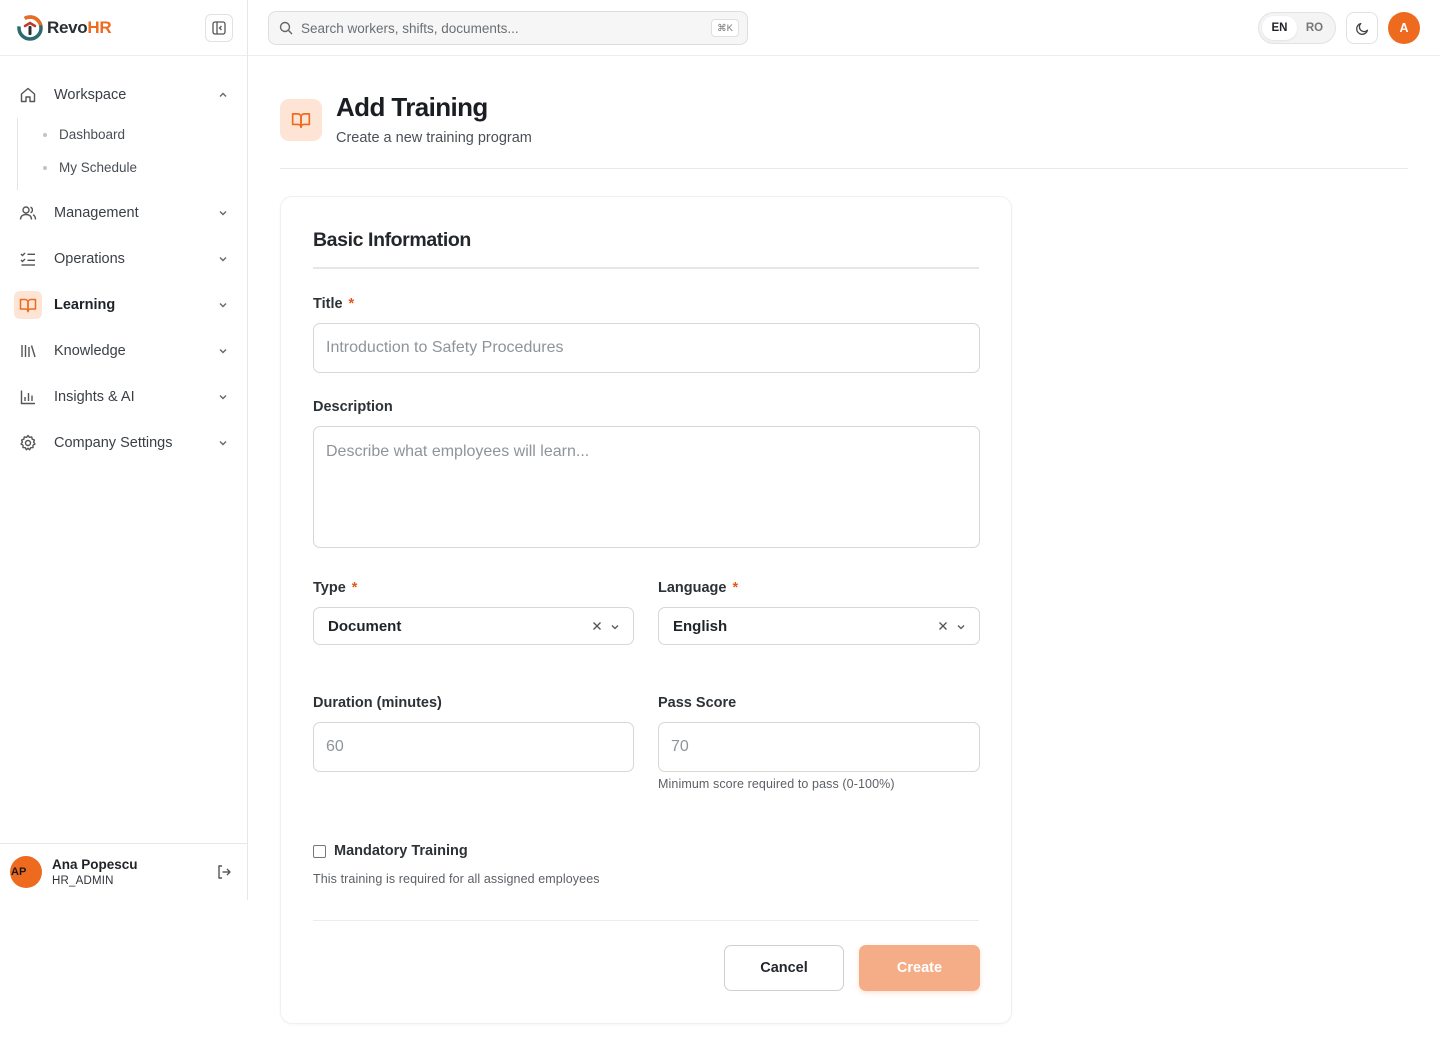 Image resolution: width=1440 pixels, height=1055 pixels. Describe the element at coordinates (28, 259) in the screenshot. I see `checklist-icon` at that location.